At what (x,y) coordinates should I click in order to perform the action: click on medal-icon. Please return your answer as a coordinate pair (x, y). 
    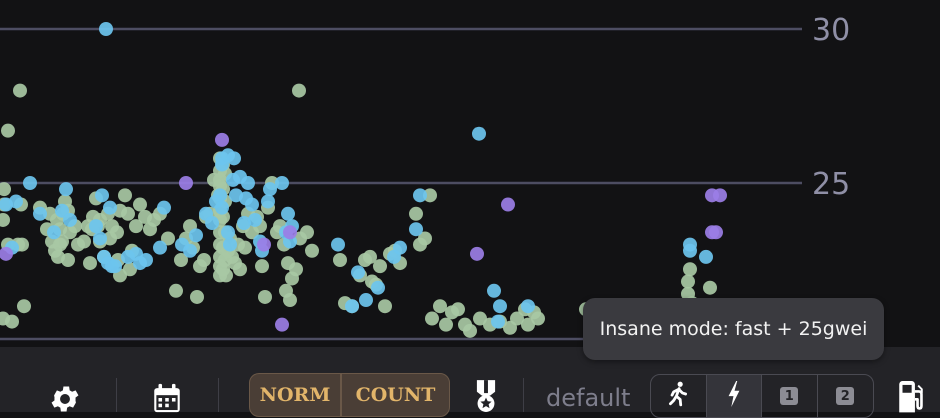
    Looking at the image, I should click on (486, 397).